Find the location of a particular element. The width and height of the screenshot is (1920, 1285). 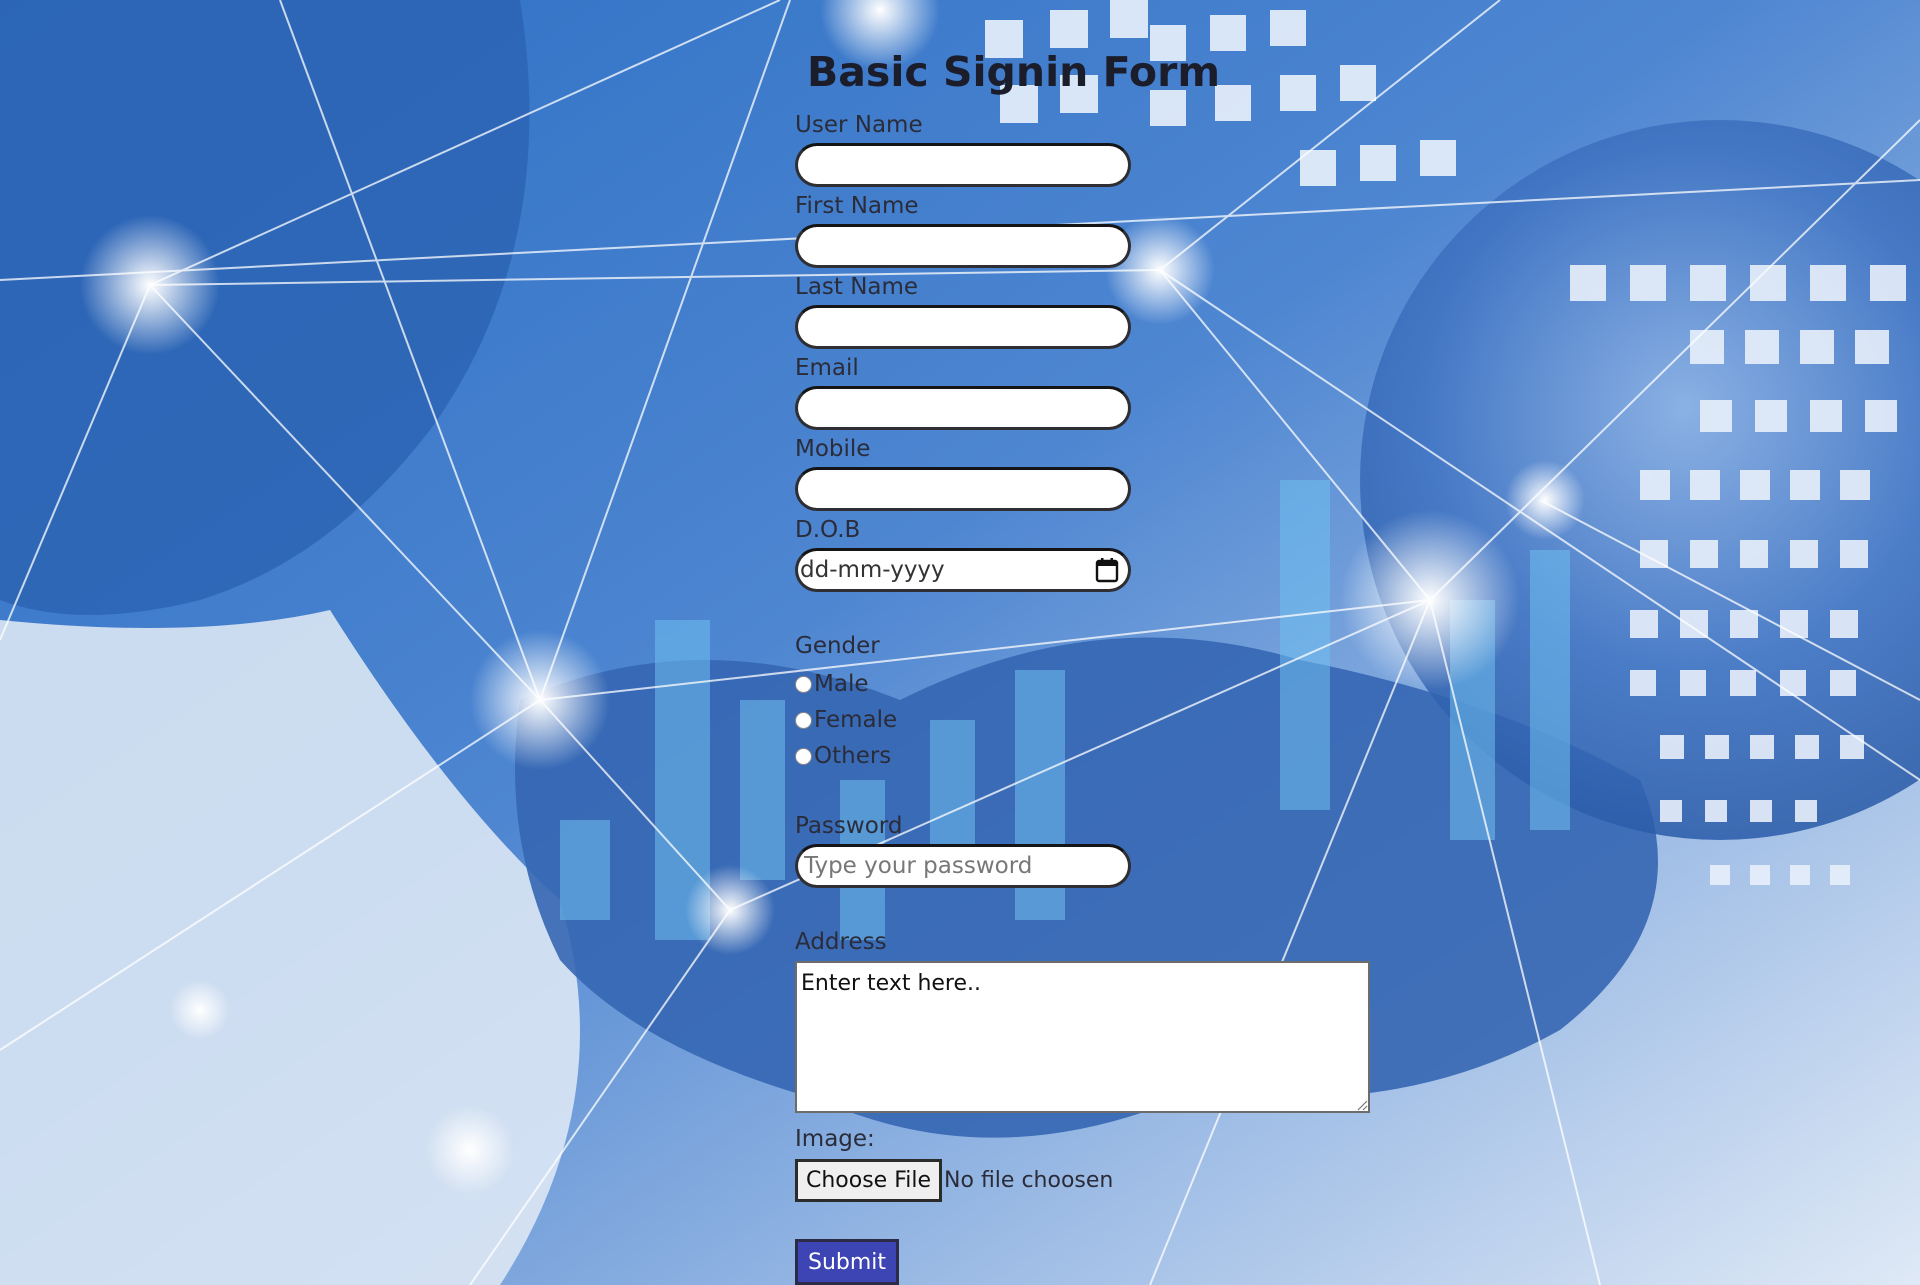

email-label: Email is located at coordinates (827, 368).